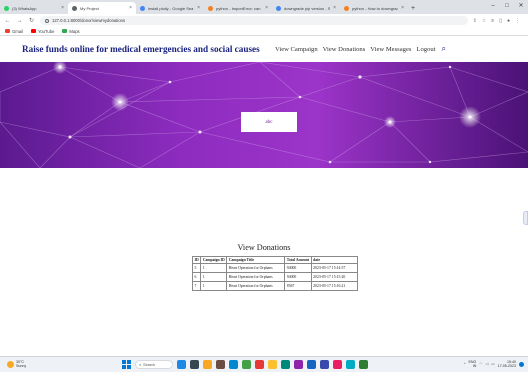 This screenshot has height=372, width=528. I want to click on nav-view-campaign: View Campaign, so click(296, 49).